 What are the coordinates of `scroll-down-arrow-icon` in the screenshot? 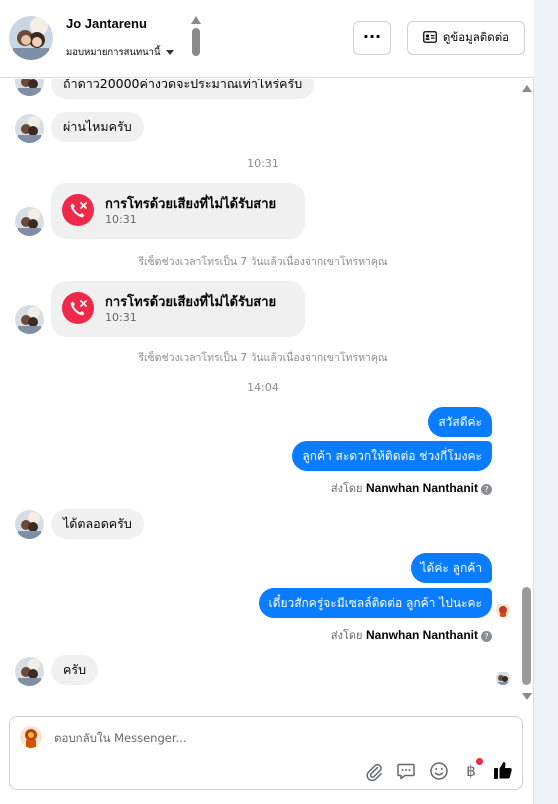 It's located at (527, 696).